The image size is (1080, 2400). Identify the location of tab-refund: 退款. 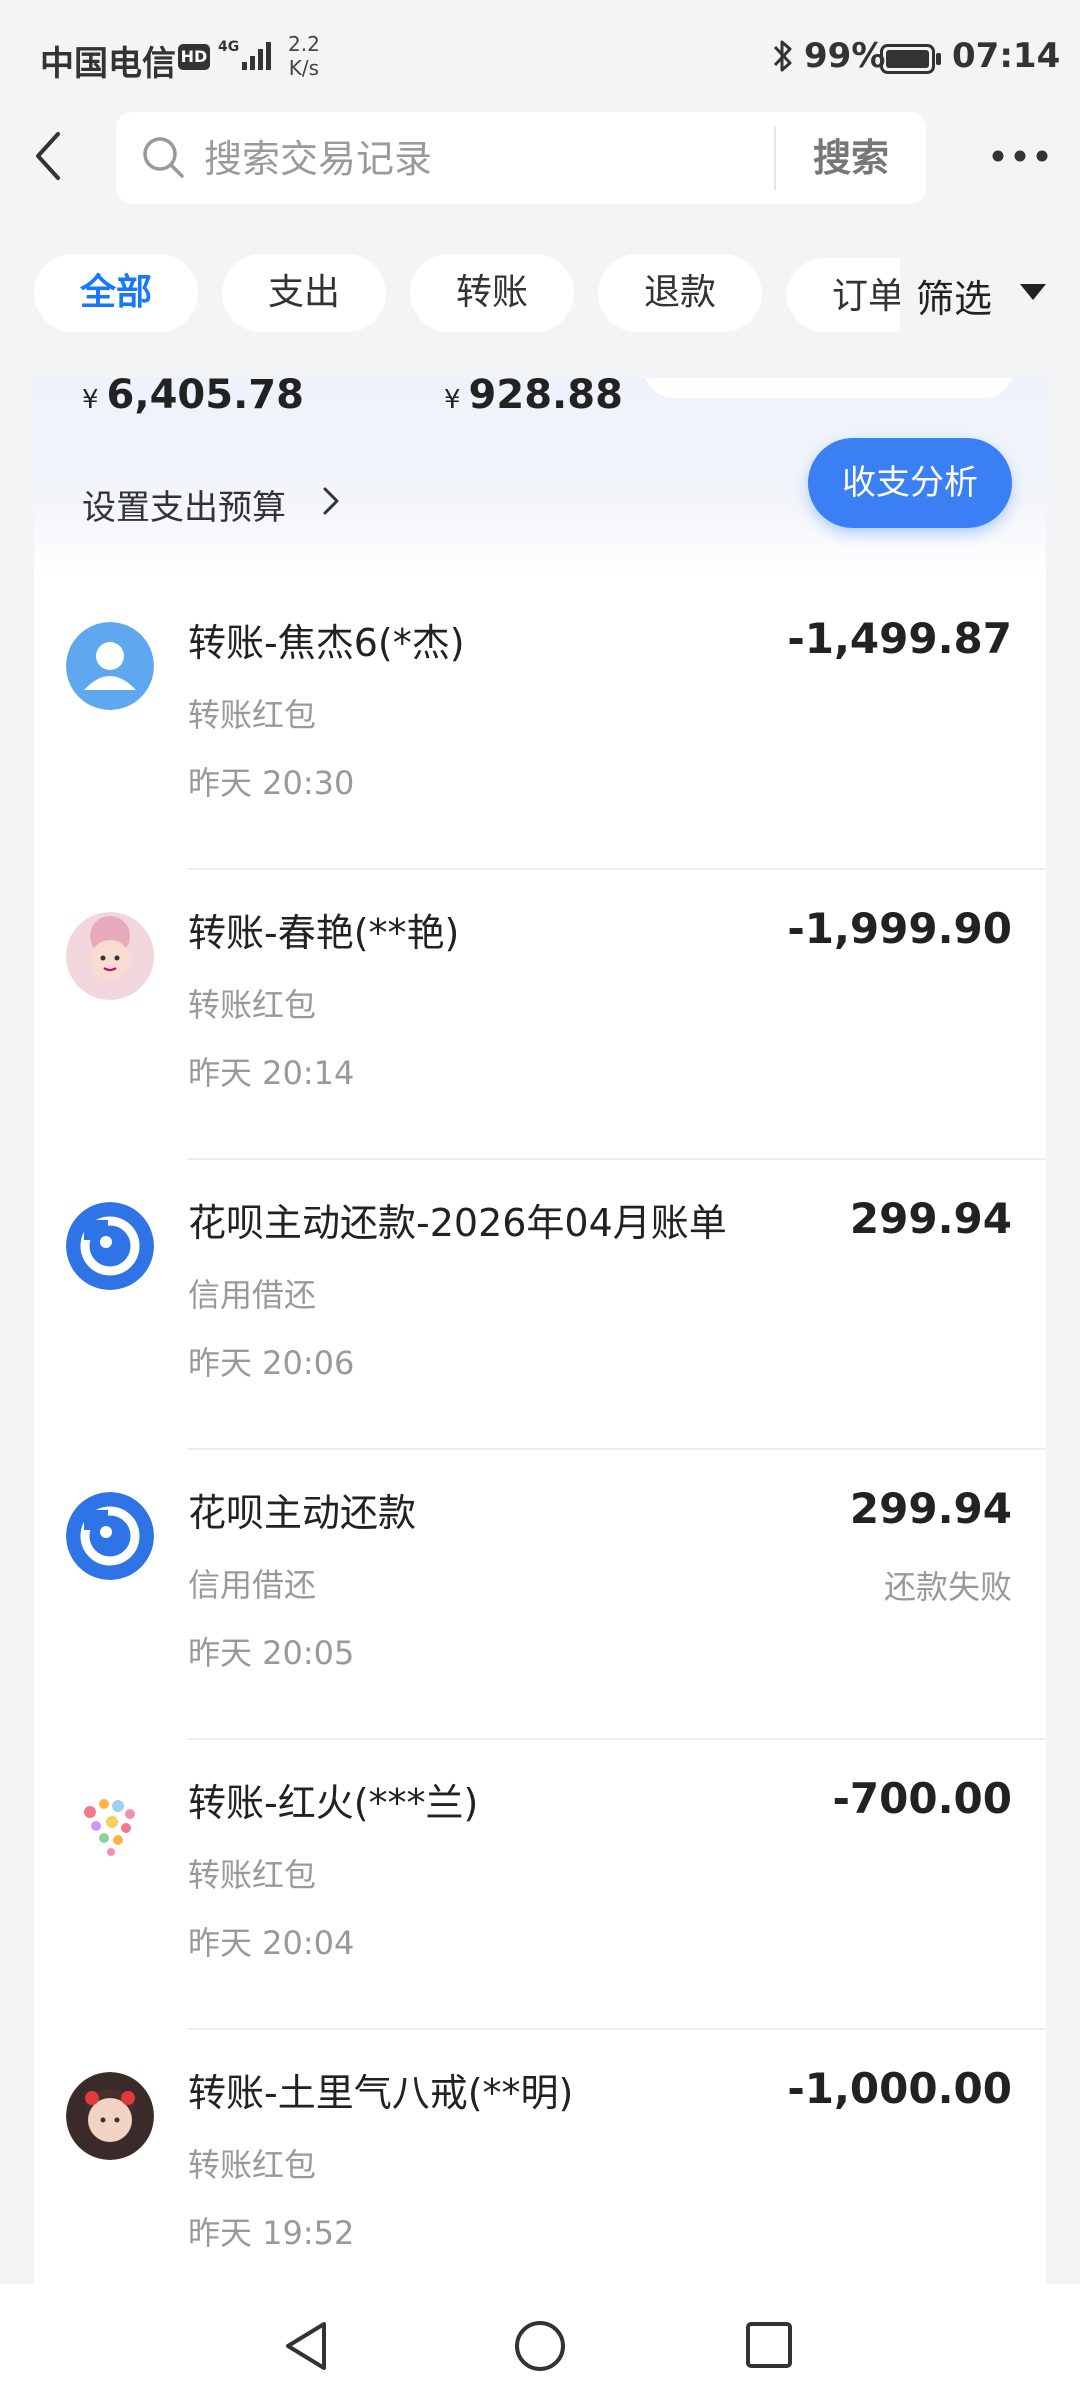
(680, 293).